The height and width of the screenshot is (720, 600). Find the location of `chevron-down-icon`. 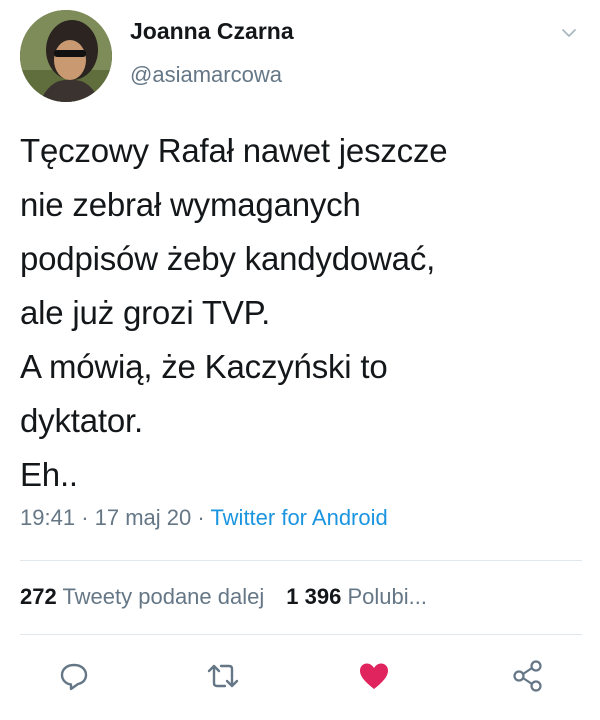

chevron-down-icon is located at coordinates (569, 33).